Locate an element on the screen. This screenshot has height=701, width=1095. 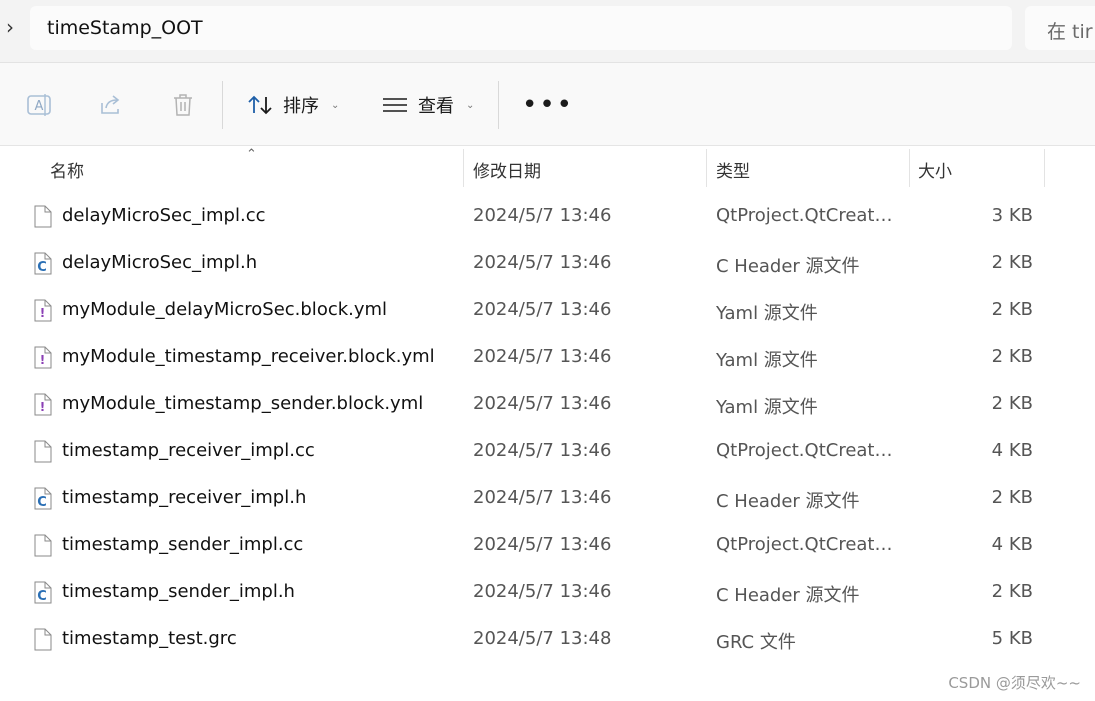
address-bar-row: › timeStamp_OOT 在 tir is located at coordinates (547, 31).